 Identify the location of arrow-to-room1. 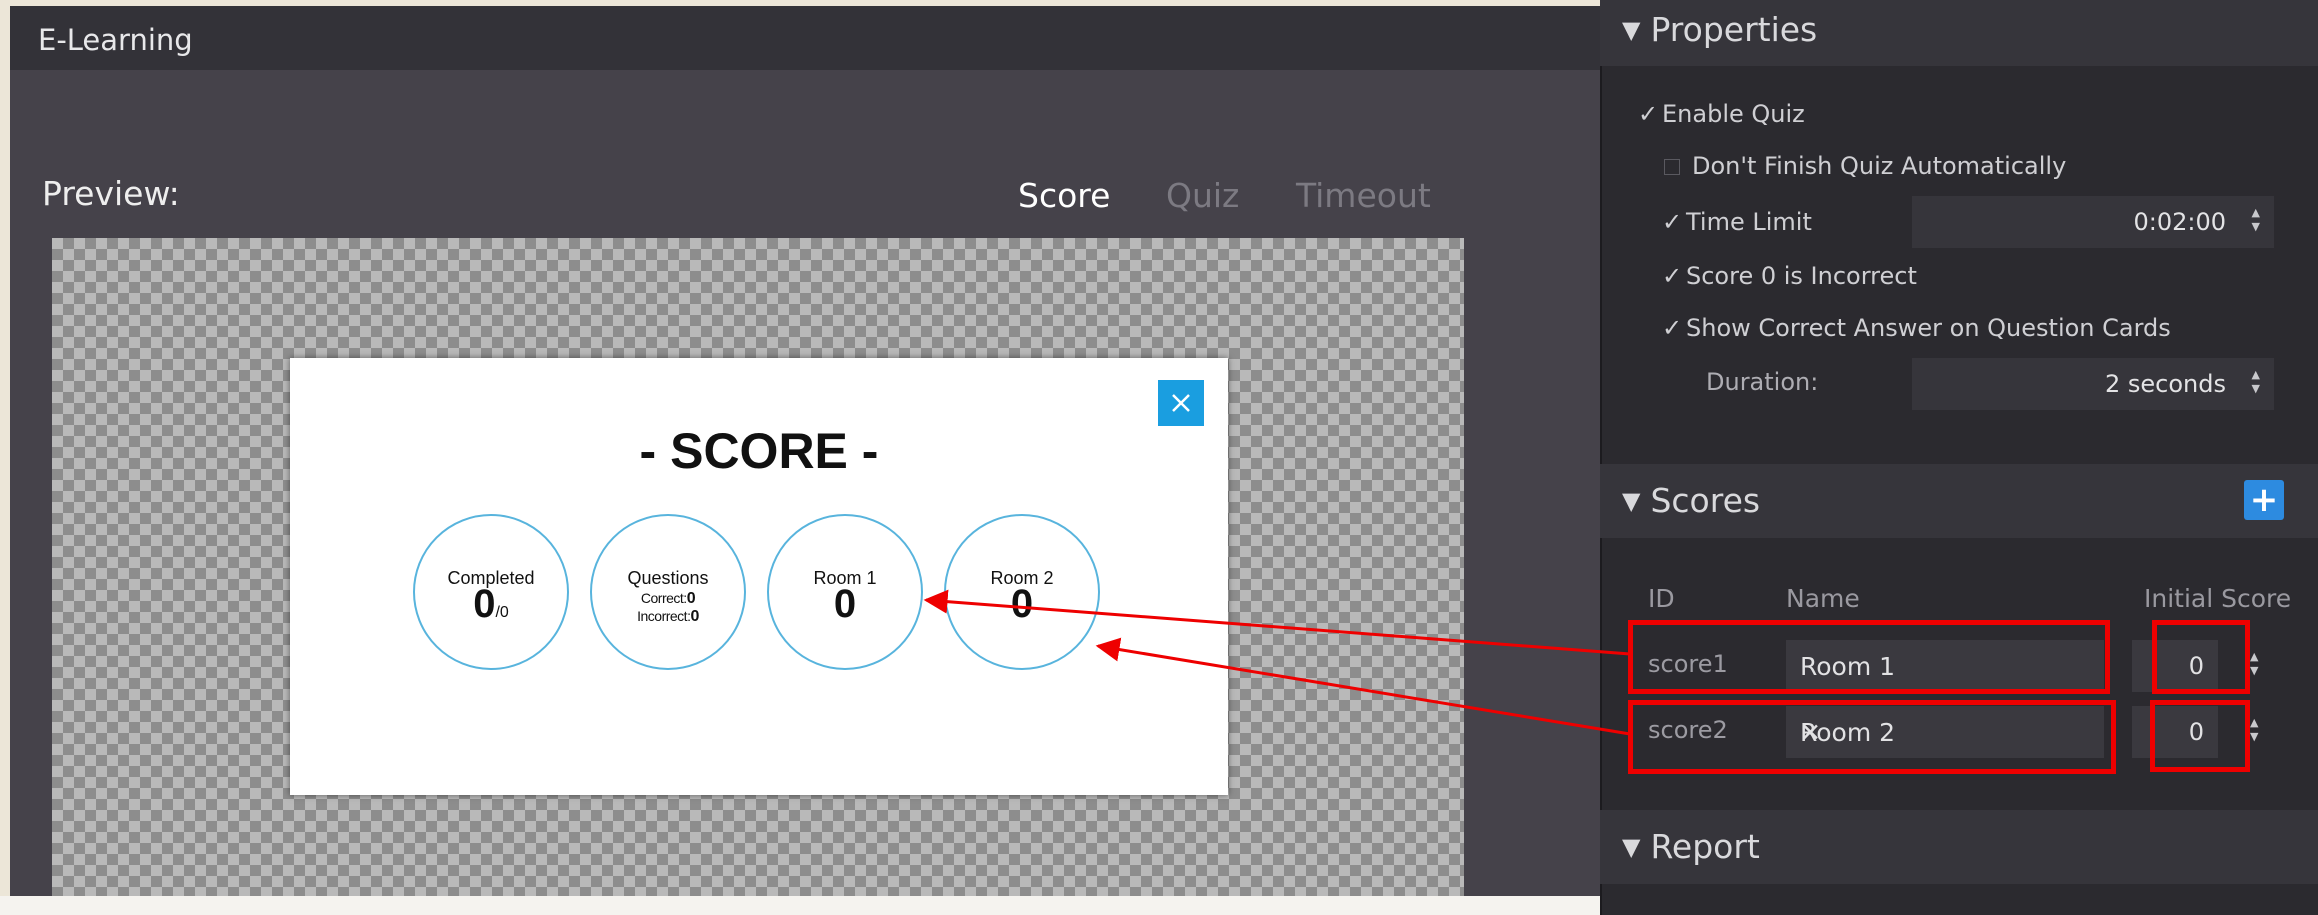
(1277, 622).